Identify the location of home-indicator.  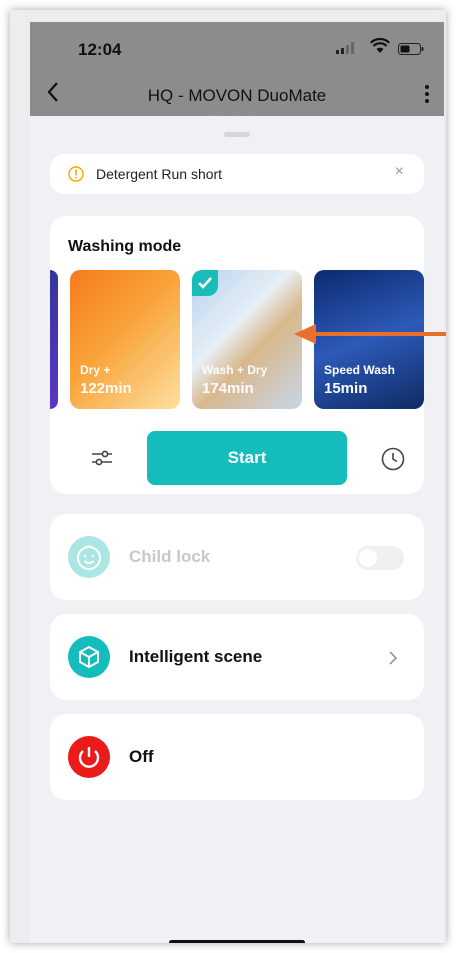
(237, 941).